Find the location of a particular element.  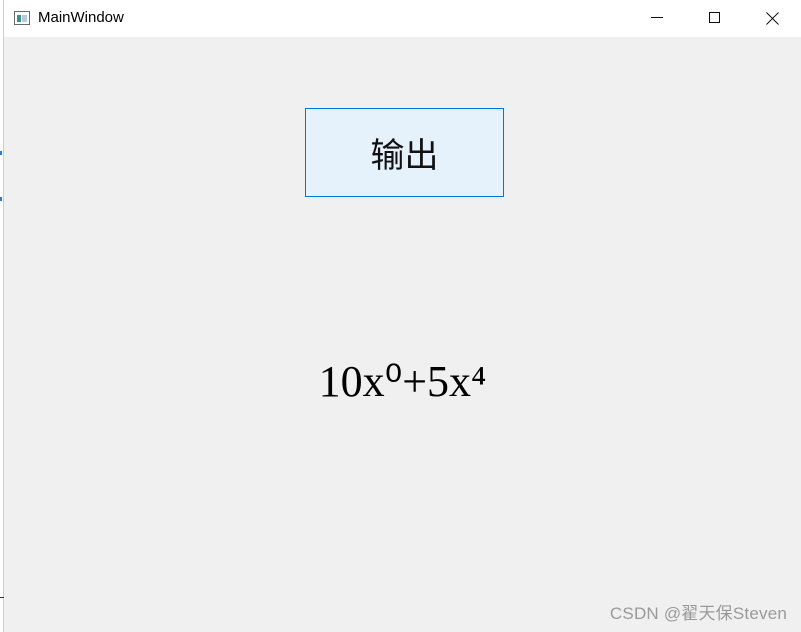

output-button: 输出 is located at coordinates (404, 152).